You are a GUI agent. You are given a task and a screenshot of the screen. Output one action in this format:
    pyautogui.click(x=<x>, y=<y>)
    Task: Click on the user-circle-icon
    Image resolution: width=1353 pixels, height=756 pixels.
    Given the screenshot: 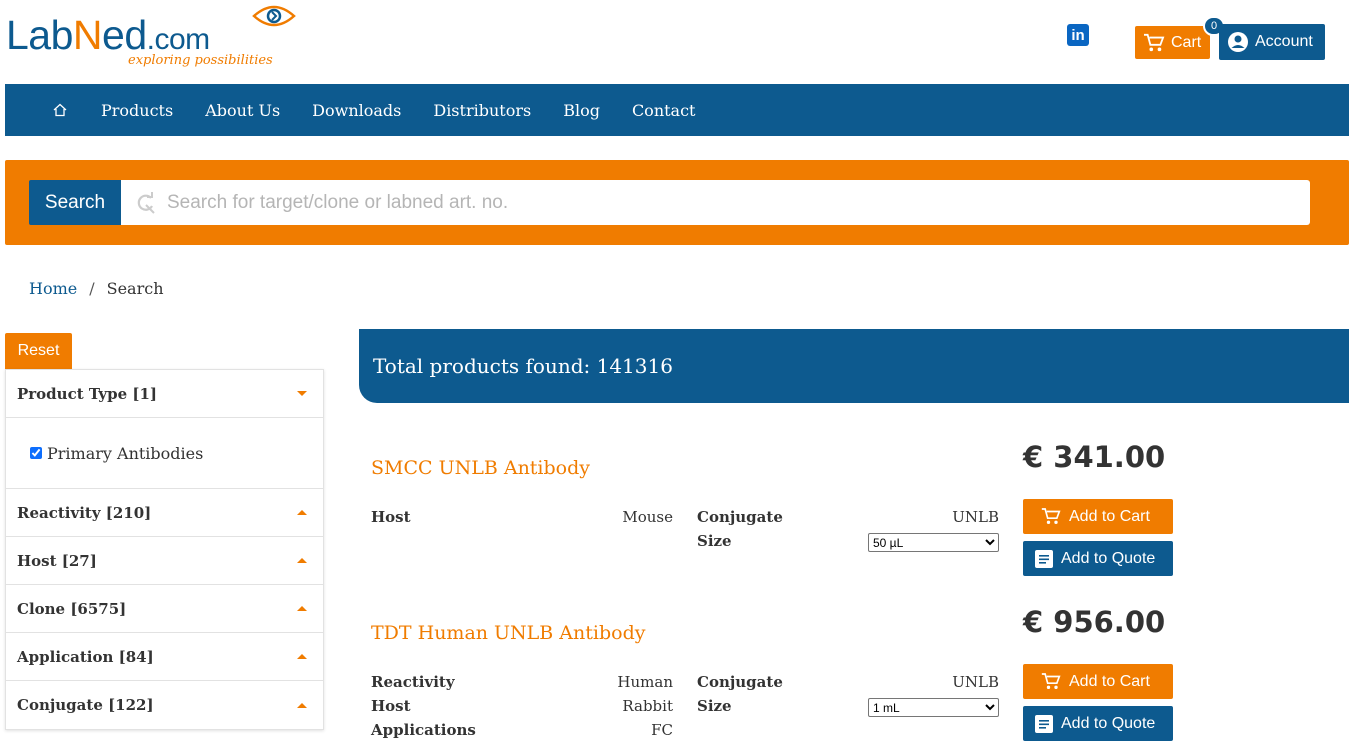 What is the action you would take?
    pyautogui.click(x=1238, y=42)
    